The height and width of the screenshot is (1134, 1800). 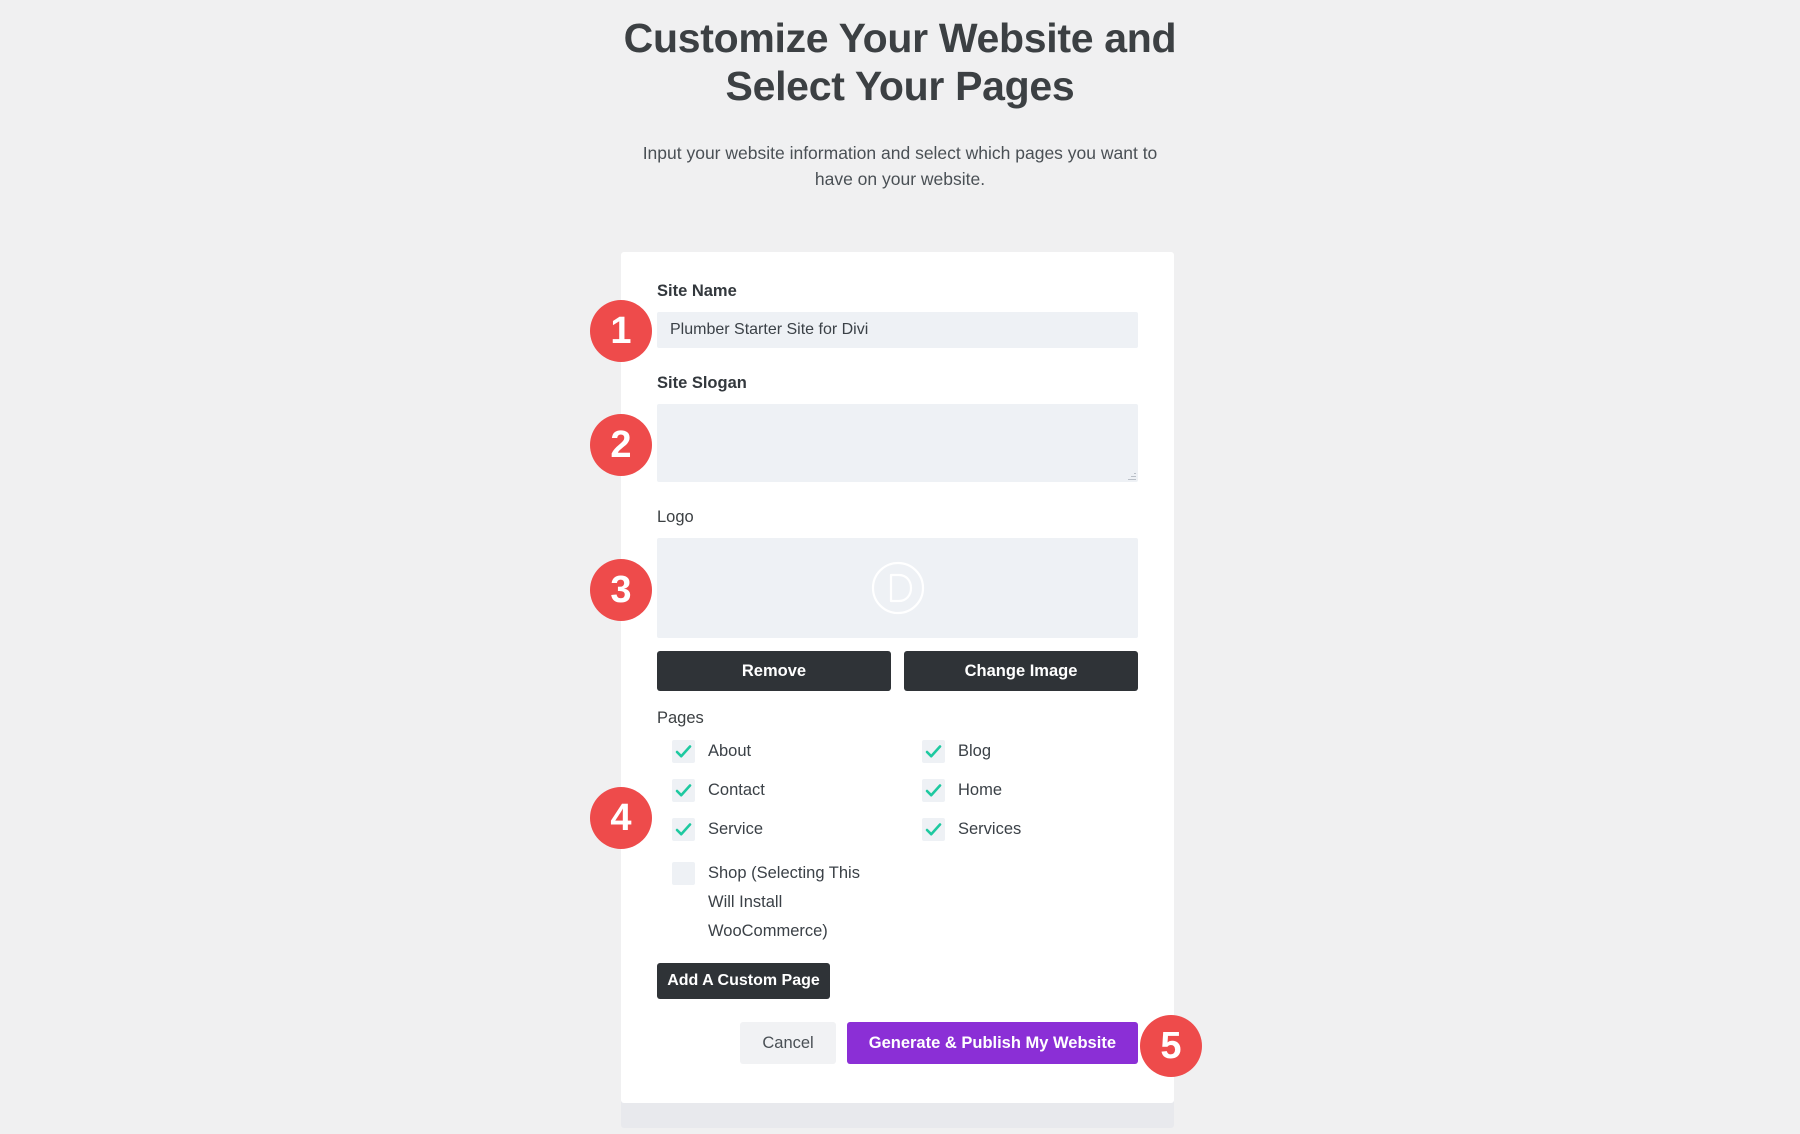 What do you see at coordinates (621, 445) in the screenshot?
I see `annotation-badge-2: 2` at bounding box center [621, 445].